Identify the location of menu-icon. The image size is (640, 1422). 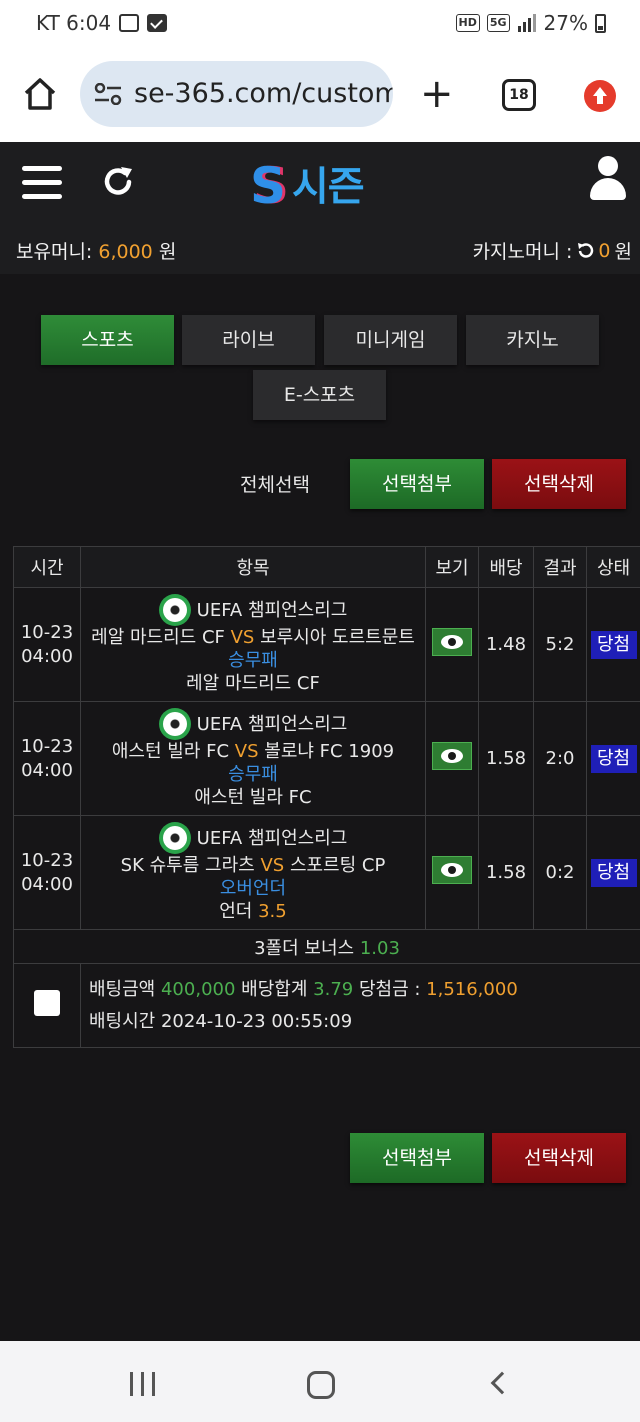
(42, 183).